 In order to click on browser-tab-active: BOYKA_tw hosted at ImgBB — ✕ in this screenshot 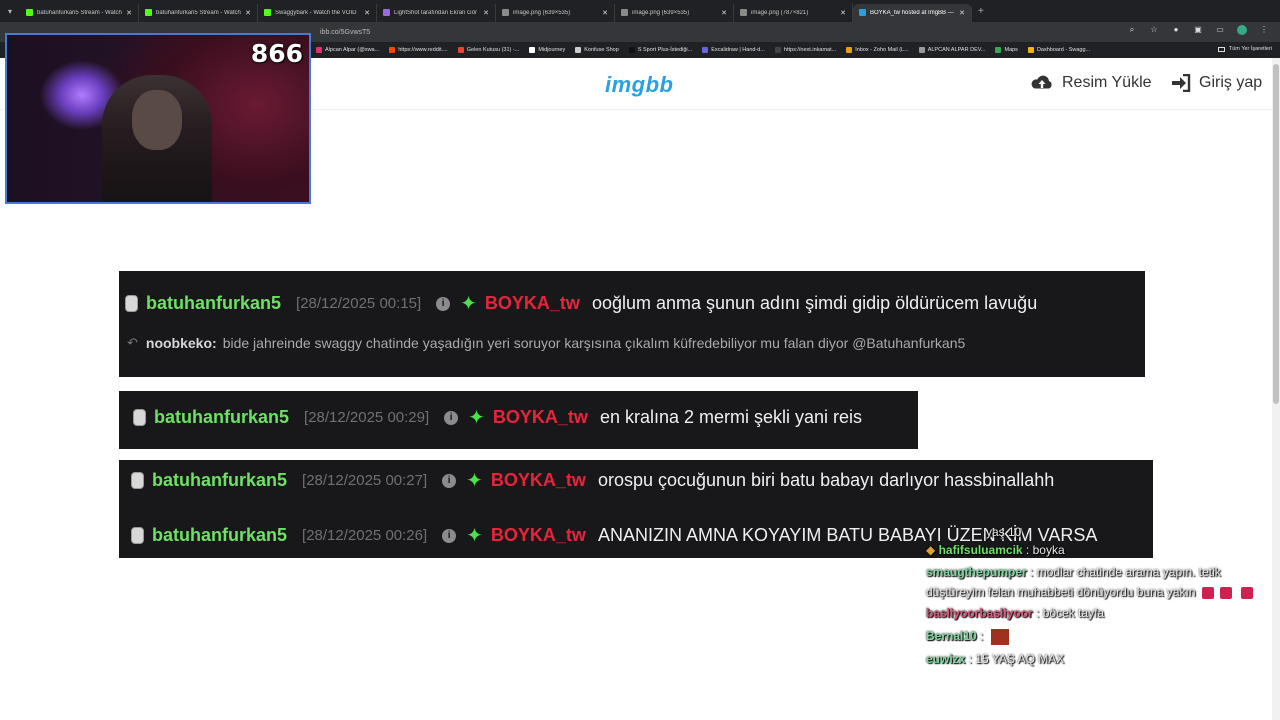, I will do `click(912, 12)`.